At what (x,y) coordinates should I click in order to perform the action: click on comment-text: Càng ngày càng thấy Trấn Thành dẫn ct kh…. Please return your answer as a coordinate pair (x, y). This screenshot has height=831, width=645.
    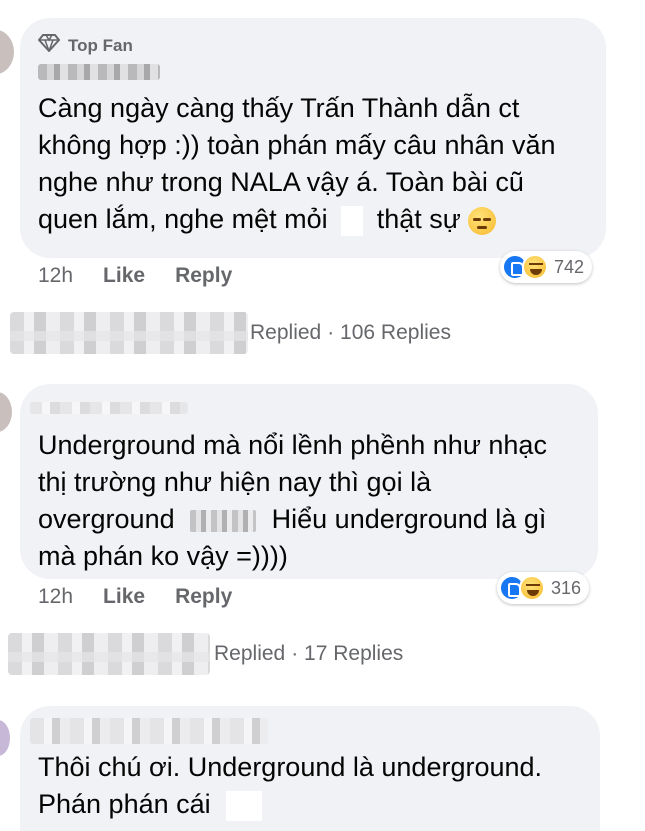
    Looking at the image, I should click on (297, 164).